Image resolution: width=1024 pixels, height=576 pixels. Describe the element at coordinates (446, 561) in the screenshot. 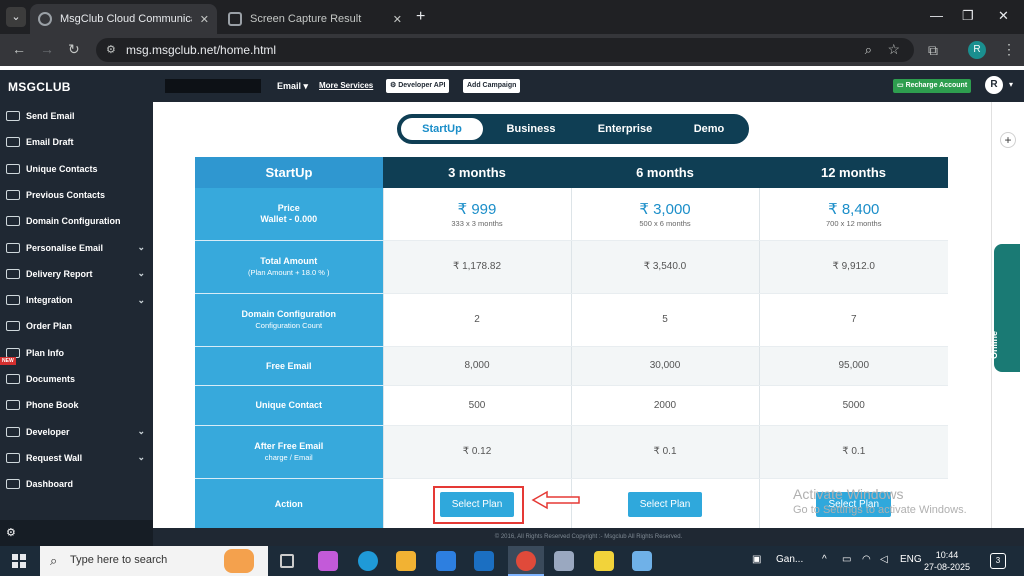

I see `store-icon` at that location.